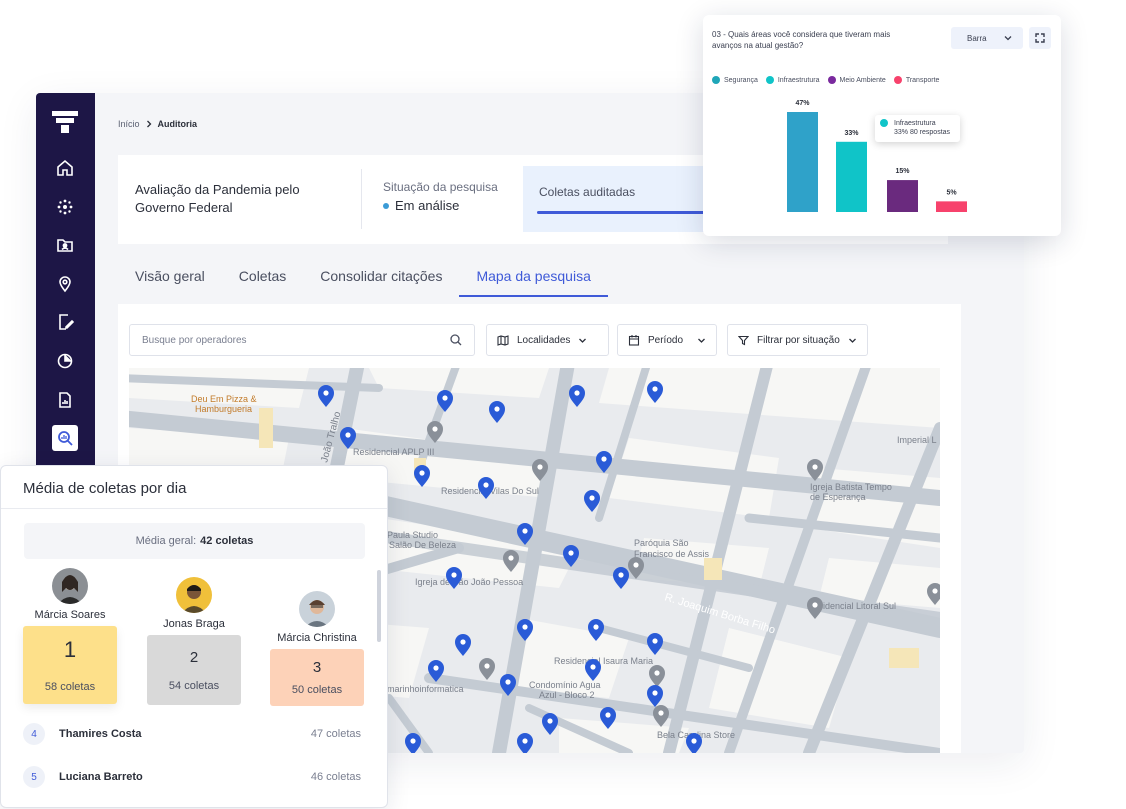 Image resolution: width=1126 pixels, height=809 pixels. I want to click on collects-audited-label: Coletas auditadas, so click(587, 192).